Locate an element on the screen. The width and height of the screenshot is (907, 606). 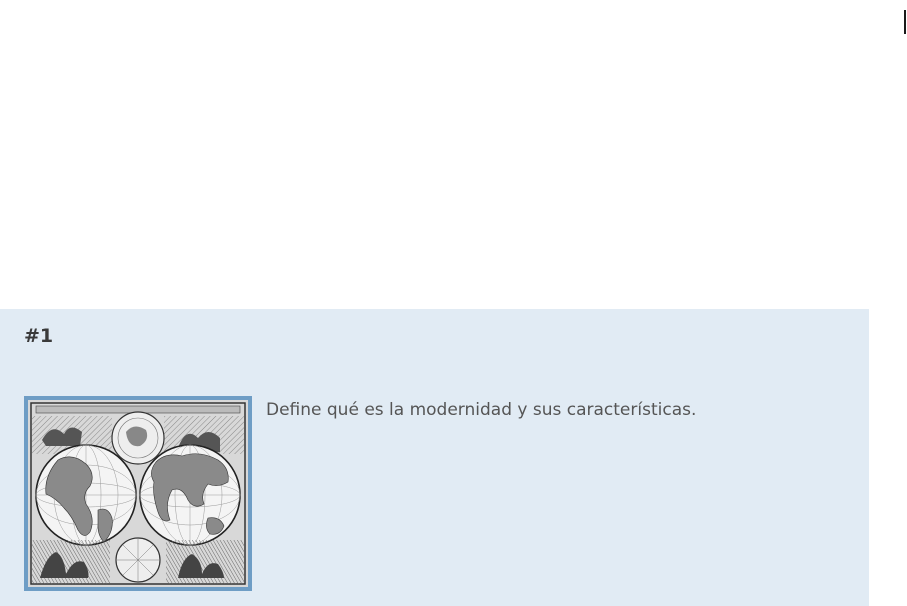
text-cursor is located at coordinates (905, 22).